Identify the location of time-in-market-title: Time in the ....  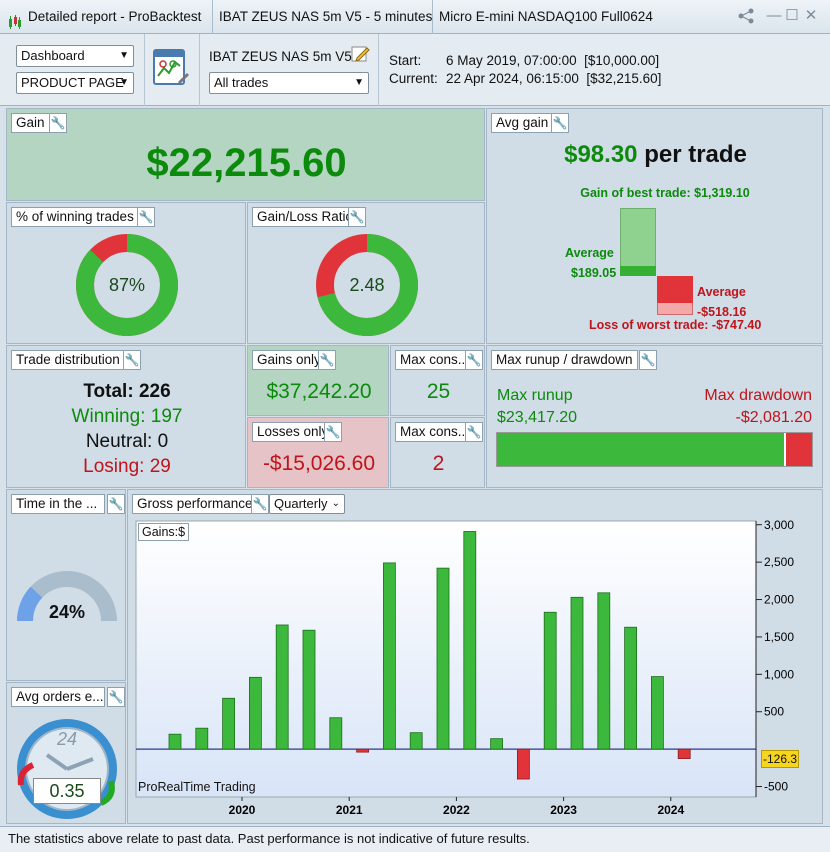
(58, 504).